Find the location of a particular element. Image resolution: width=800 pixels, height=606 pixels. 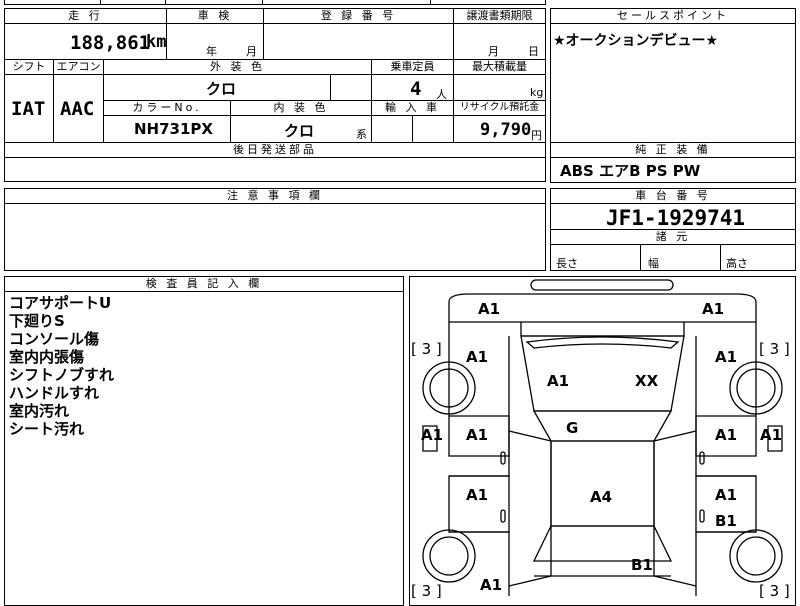

equipment-value: ABS エアB PS PW is located at coordinates (630, 171).